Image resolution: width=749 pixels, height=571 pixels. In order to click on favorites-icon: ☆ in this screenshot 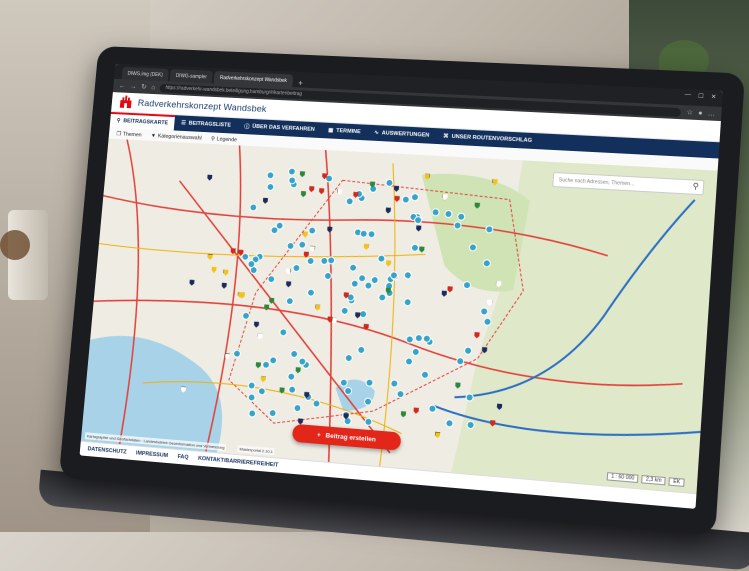, I will do `click(689, 112)`.